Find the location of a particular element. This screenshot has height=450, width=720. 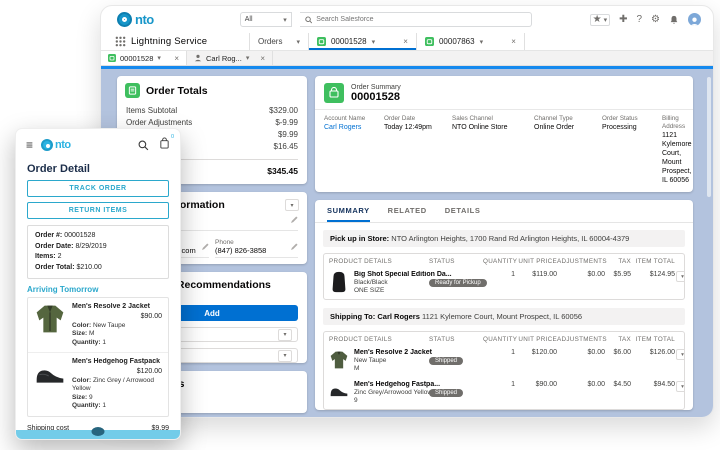

contact-phone-field: Phone (847) 826-3858 is located at coordinates (256, 248).